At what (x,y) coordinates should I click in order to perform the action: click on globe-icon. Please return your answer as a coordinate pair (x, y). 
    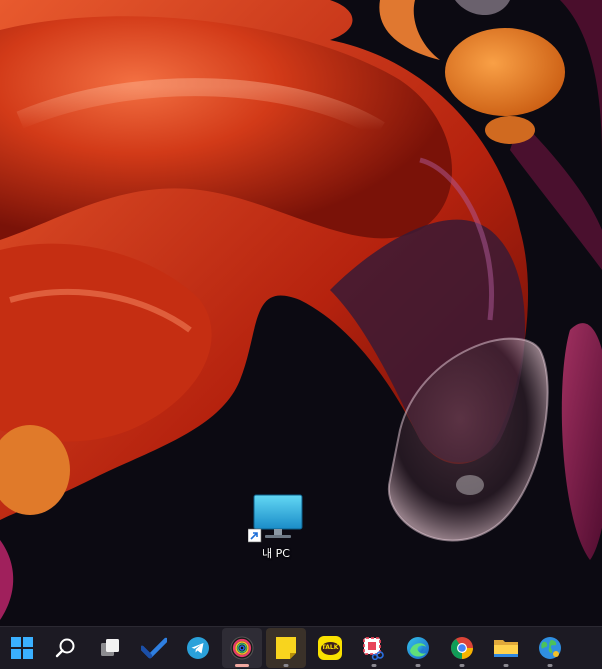
    Looking at the image, I should click on (550, 648).